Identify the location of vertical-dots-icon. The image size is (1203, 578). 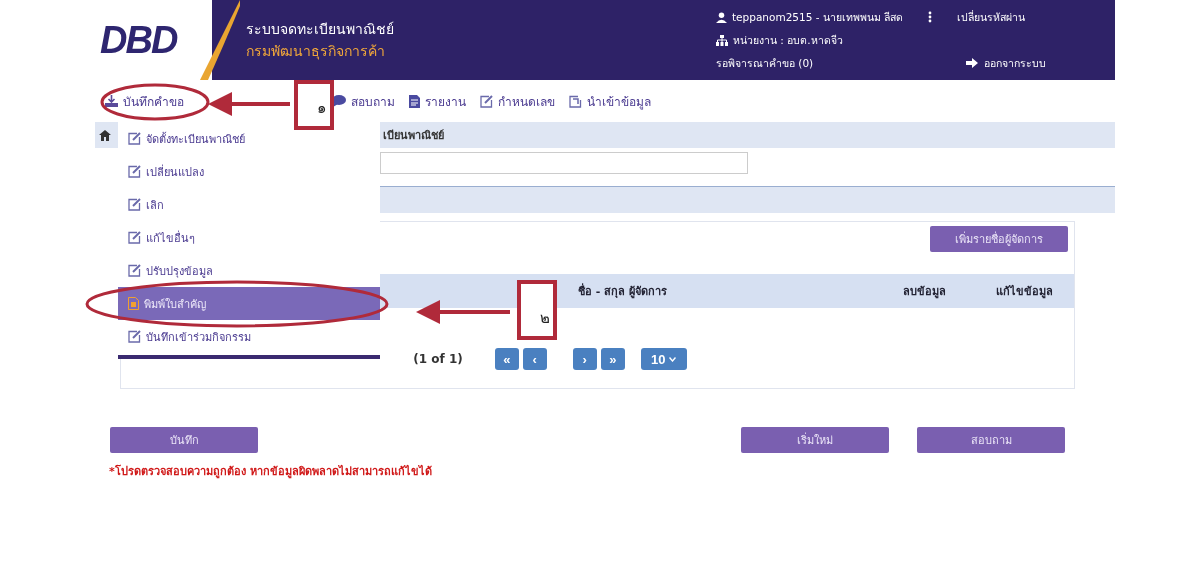
(930, 17).